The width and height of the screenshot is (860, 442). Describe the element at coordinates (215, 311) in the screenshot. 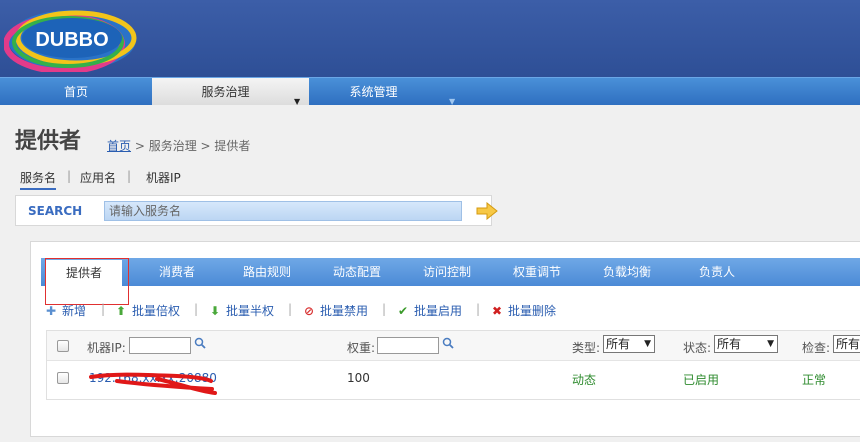

I see `half-weight-icon: ⬇` at that location.